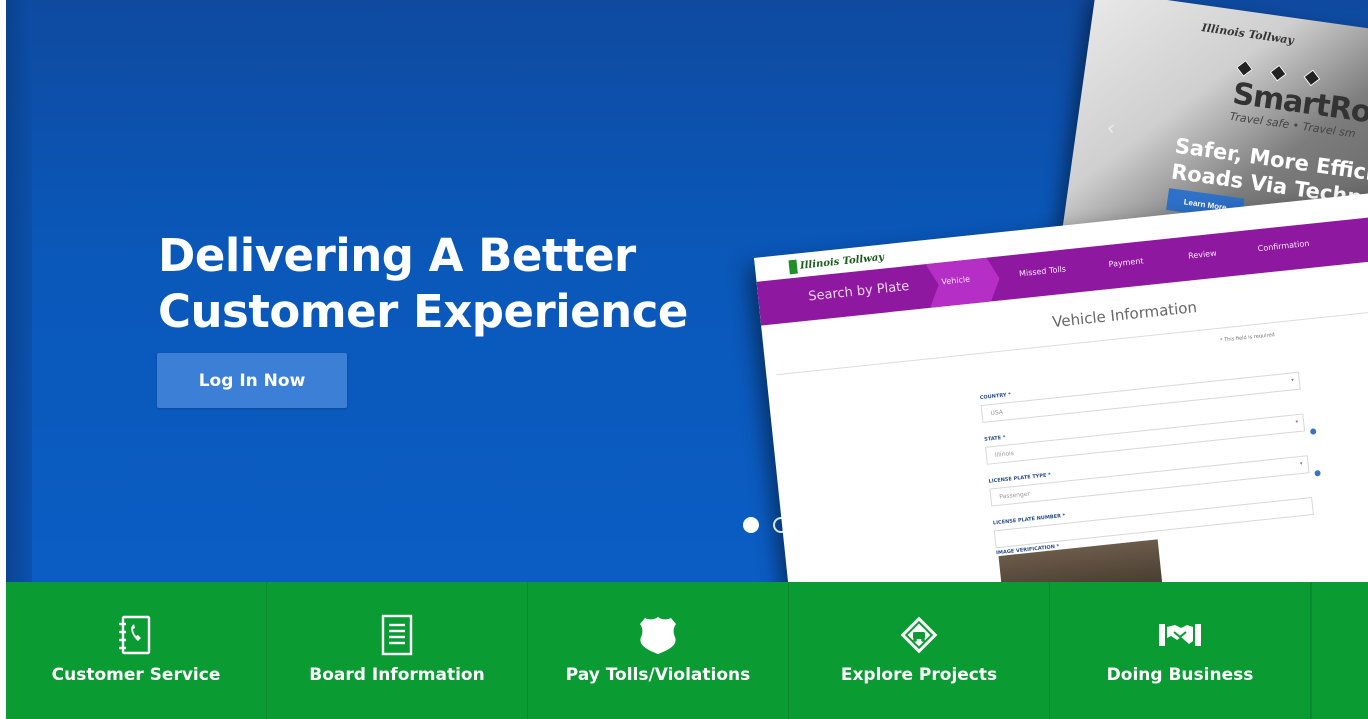 The image size is (1368, 719). Describe the element at coordinates (858, 291) in the screenshot. I see `nav-title: Search by Plate` at that location.